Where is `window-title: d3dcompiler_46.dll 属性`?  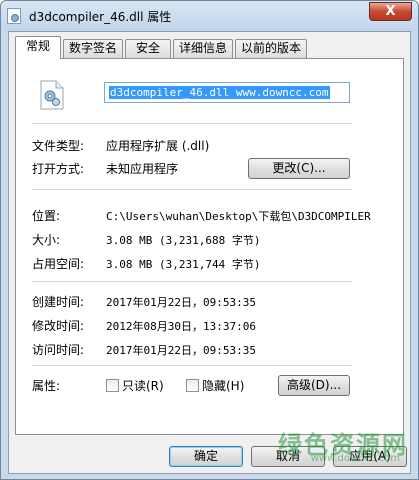
window-title: d3dcompiler_46.dll 属性 is located at coordinates (100, 17).